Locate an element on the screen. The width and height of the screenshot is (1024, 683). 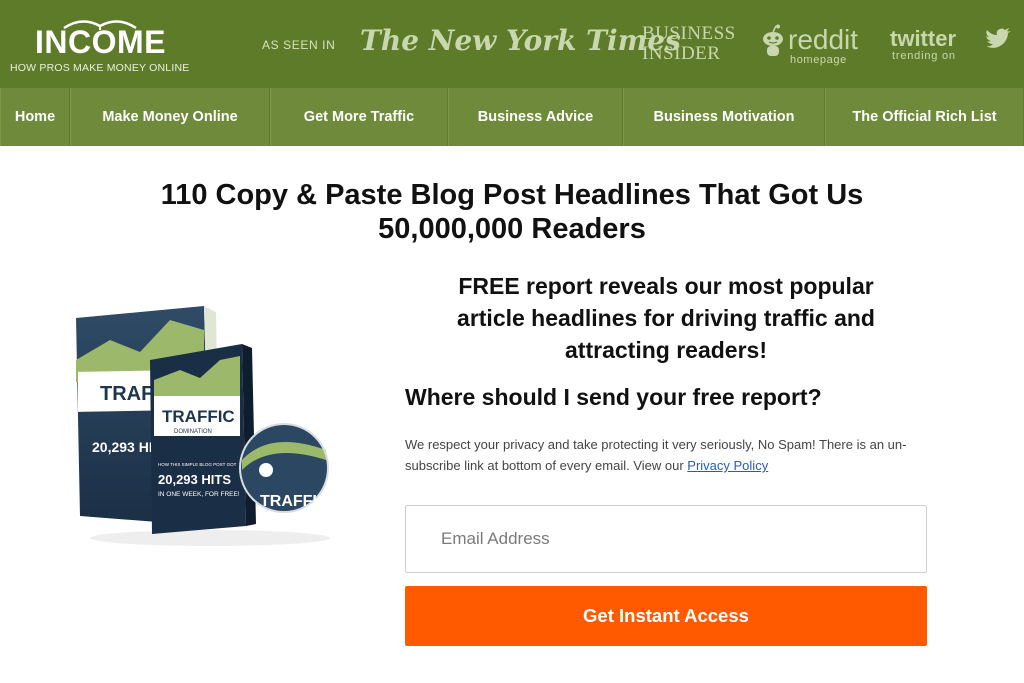
press-logo-twitter: twitter trending on is located at coordinates (955, 46).